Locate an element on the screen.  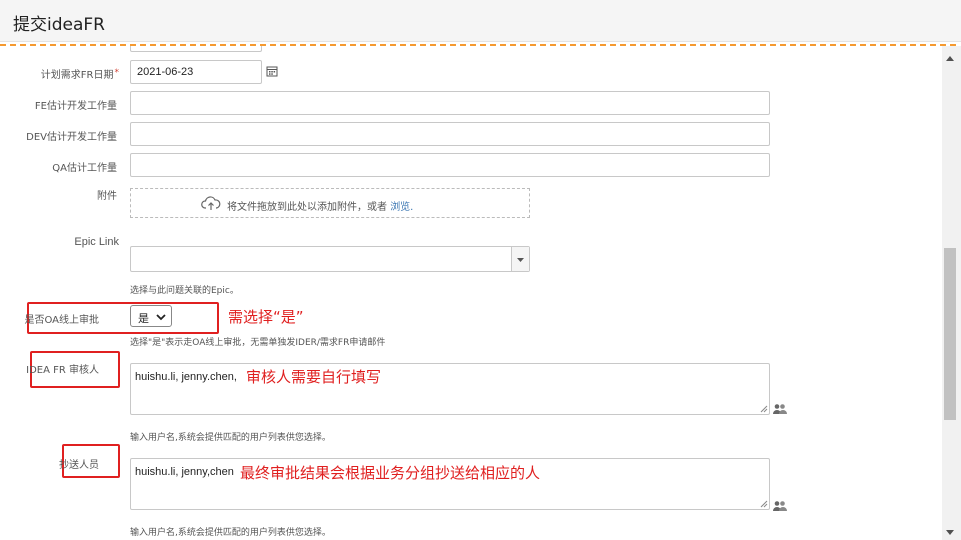
epic-link-hint: 选择与此问题关联的Epic。 is located at coordinates (184, 291).